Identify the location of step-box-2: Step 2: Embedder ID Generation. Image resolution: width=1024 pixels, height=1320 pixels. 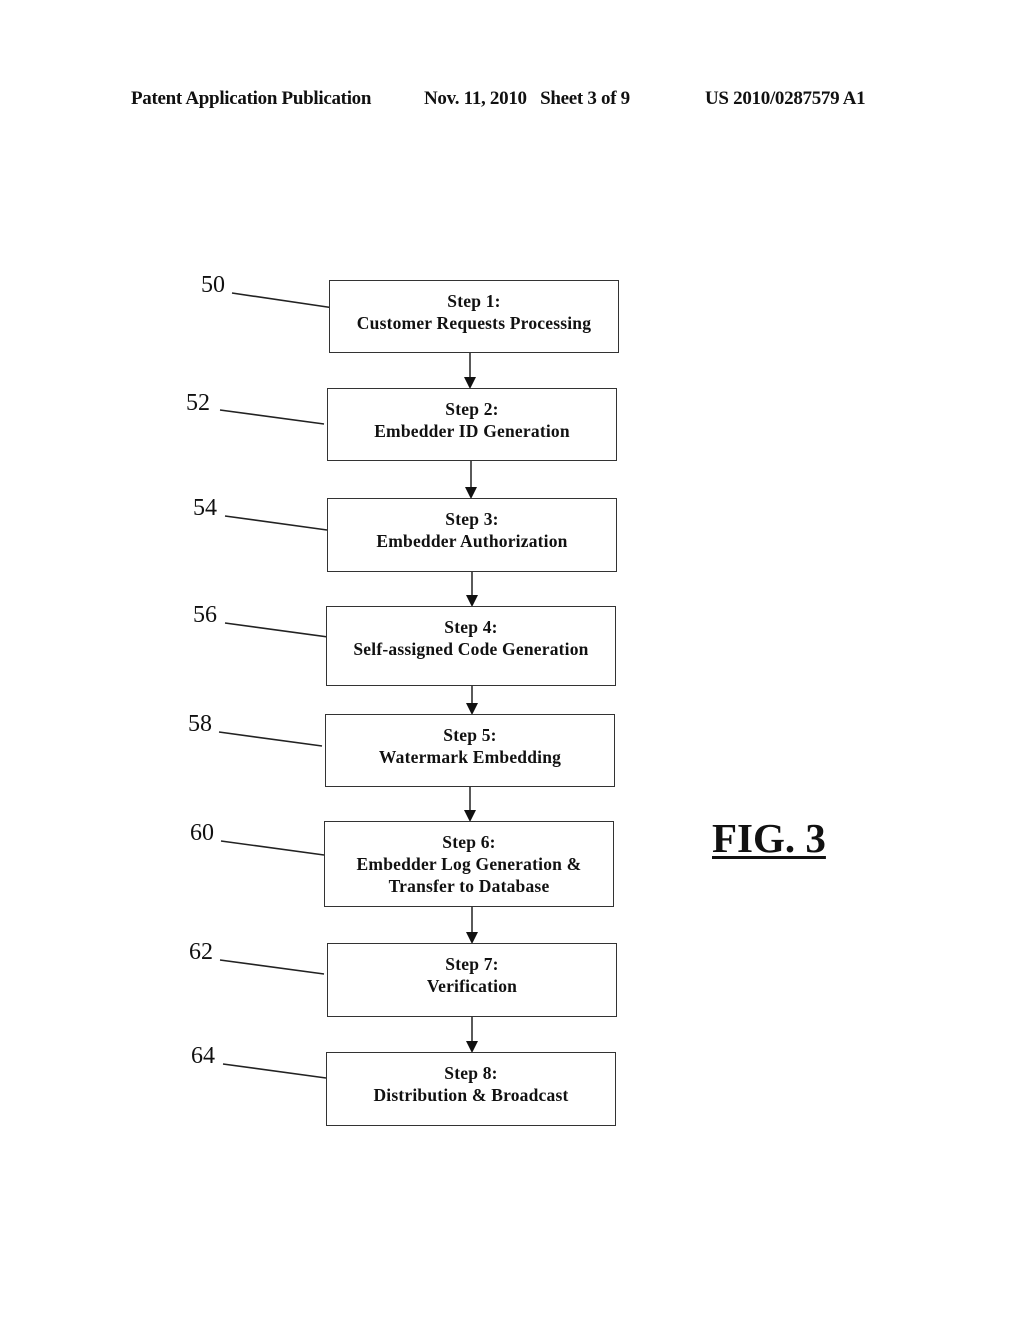
(472, 424).